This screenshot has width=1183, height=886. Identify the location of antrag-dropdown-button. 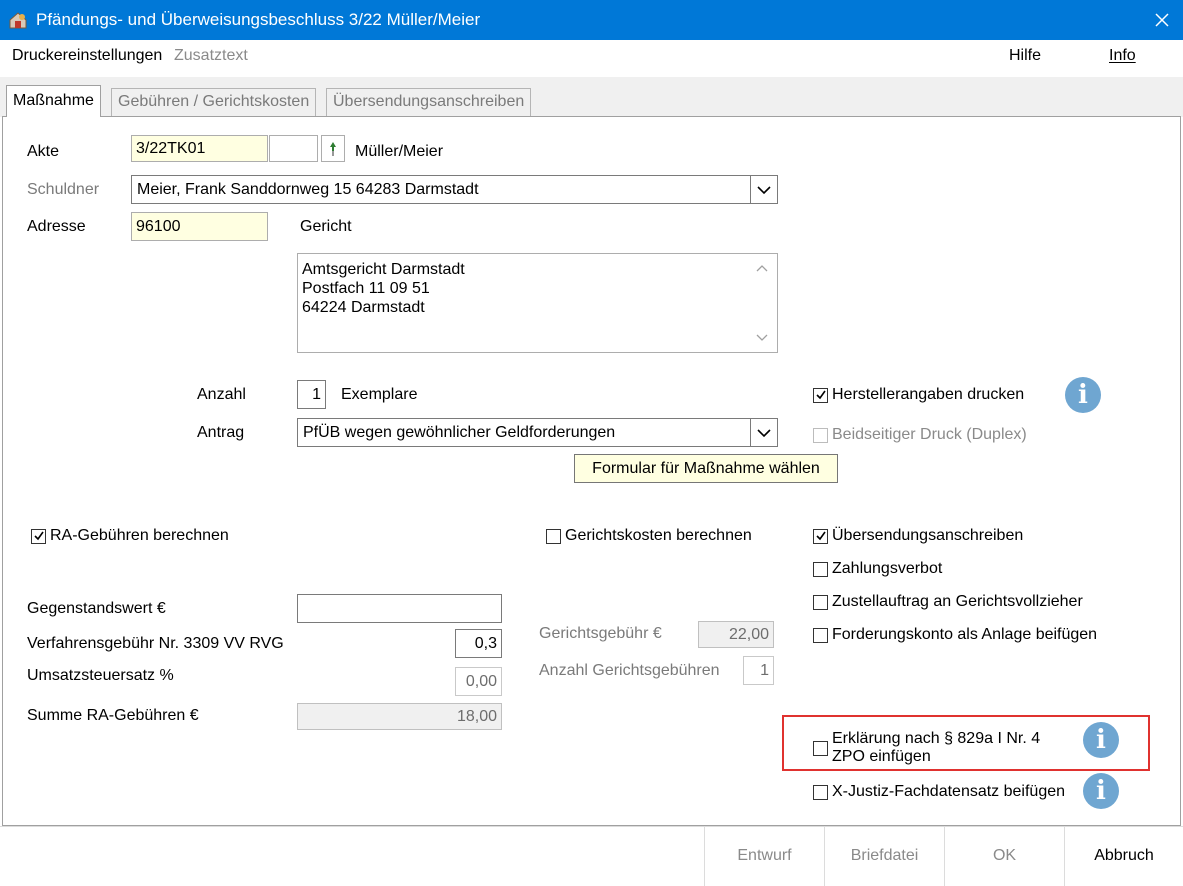
(763, 432).